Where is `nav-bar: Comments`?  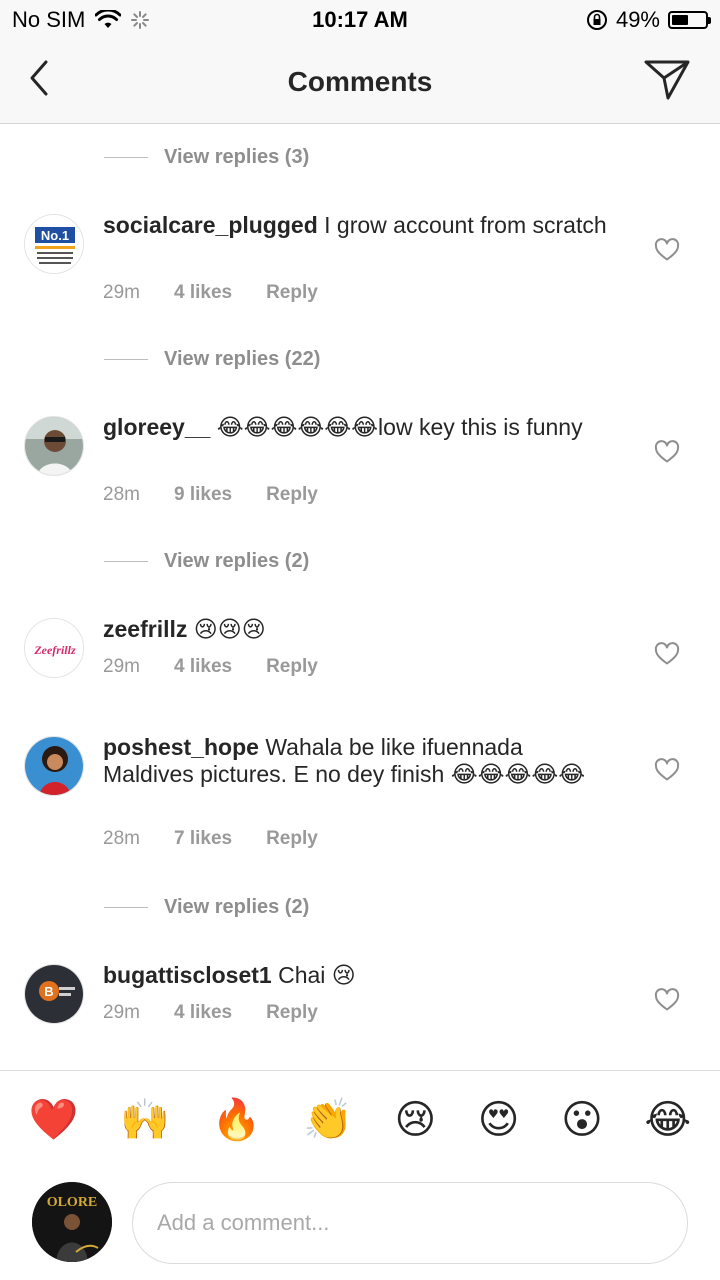
nav-bar: Comments is located at coordinates (360, 82).